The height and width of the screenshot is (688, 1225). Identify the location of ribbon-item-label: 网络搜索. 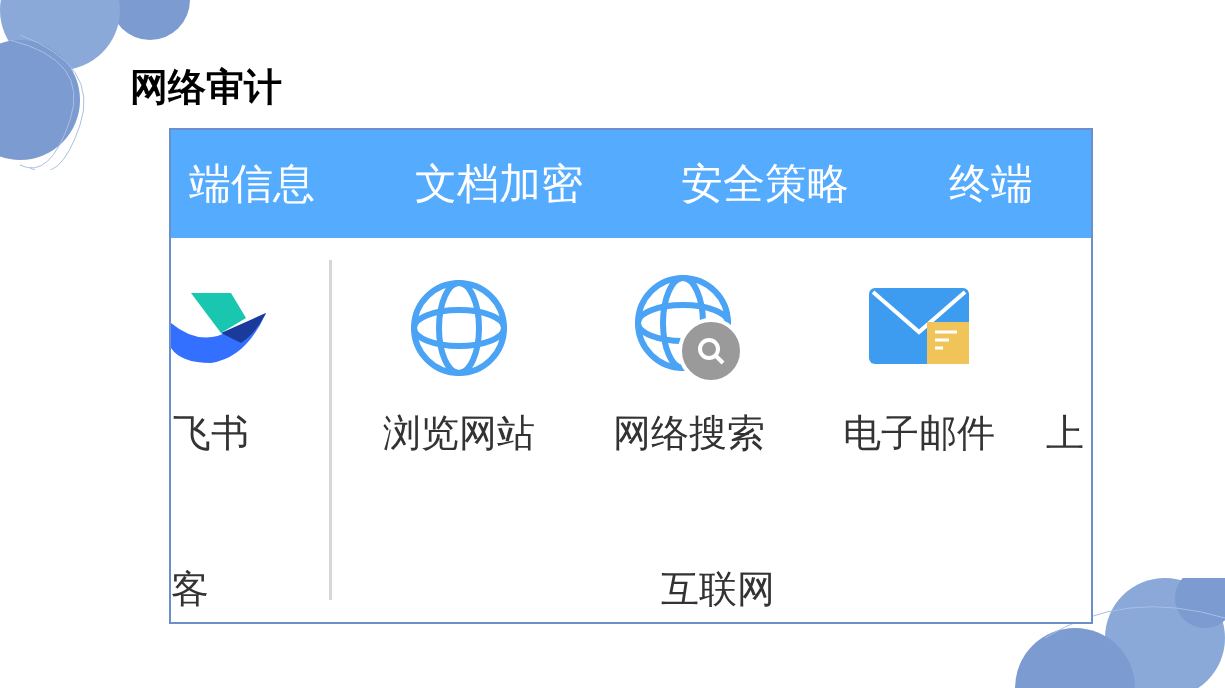
(689, 433).